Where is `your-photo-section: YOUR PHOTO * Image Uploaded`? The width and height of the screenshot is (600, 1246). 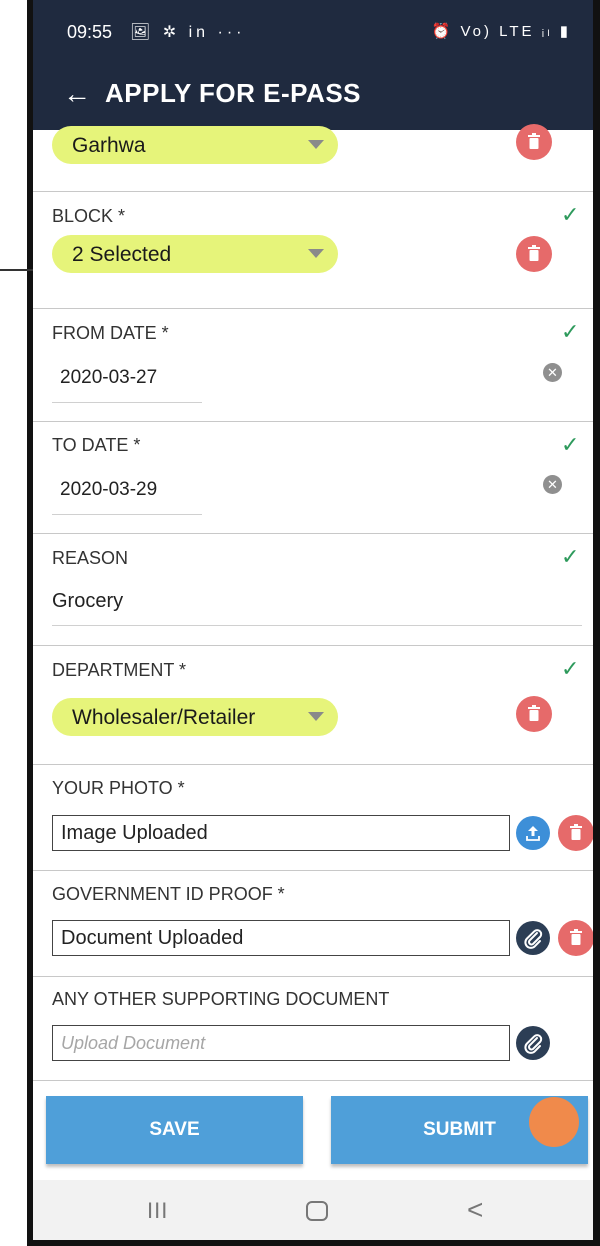 your-photo-section: YOUR PHOTO * Image Uploaded is located at coordinates (313, 818).